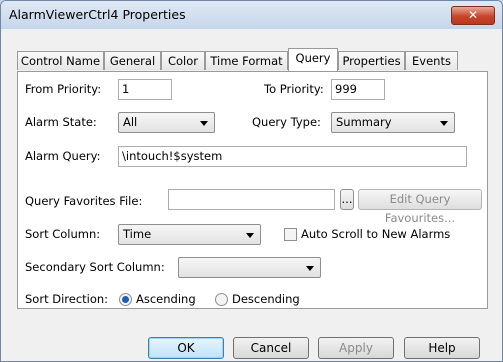 This screenshot has height=362, width=503. What do you see at coordinates (249, 267) in the screenshot?
I see `secondary-sort-dropdown` at bounding box center [249, 267].